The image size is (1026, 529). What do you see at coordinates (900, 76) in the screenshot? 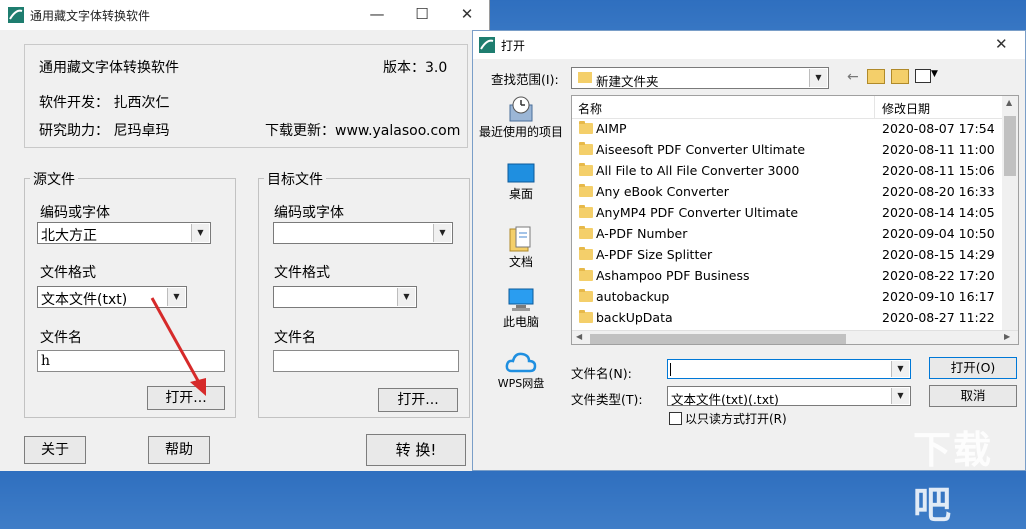
I see `new-folder-icon` at bounding box center [900, 76].